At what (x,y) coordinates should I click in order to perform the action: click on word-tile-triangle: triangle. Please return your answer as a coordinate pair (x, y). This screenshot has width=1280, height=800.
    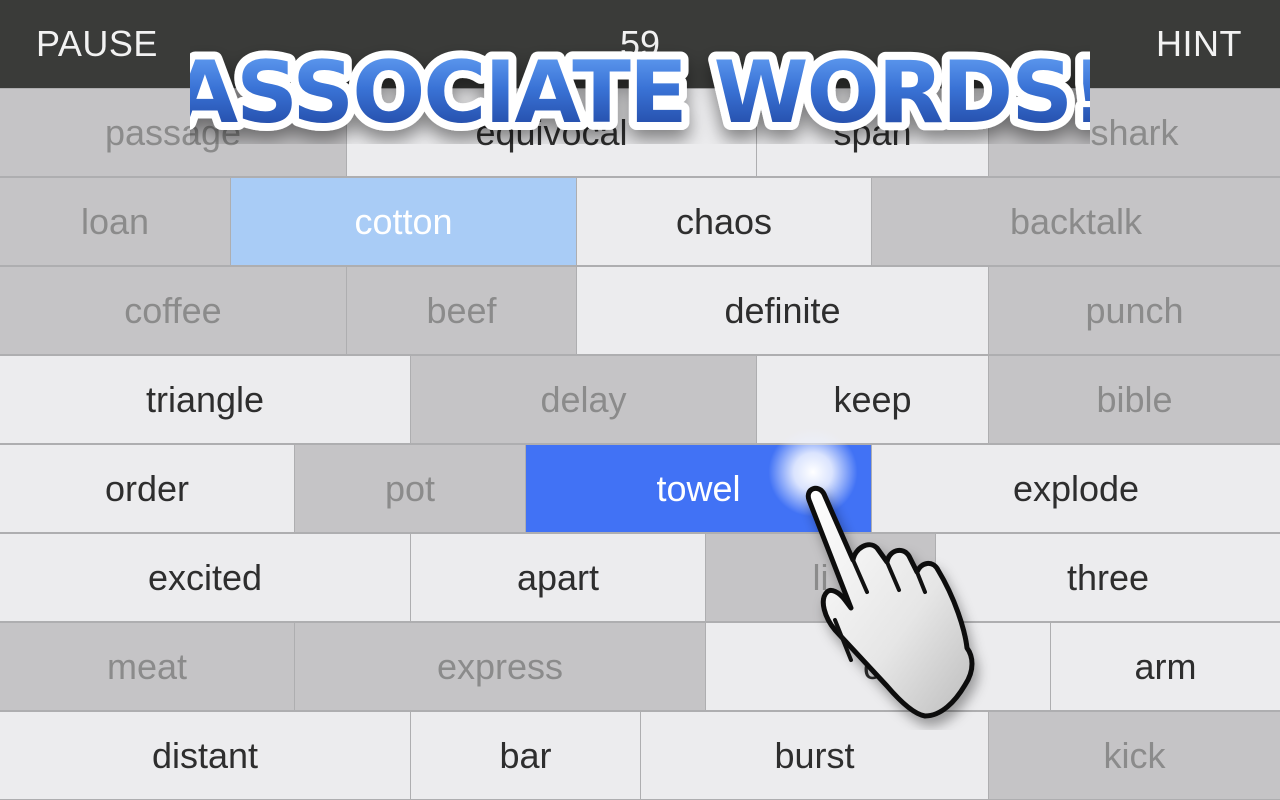
    Looking at the image, I should click on (205, 399).